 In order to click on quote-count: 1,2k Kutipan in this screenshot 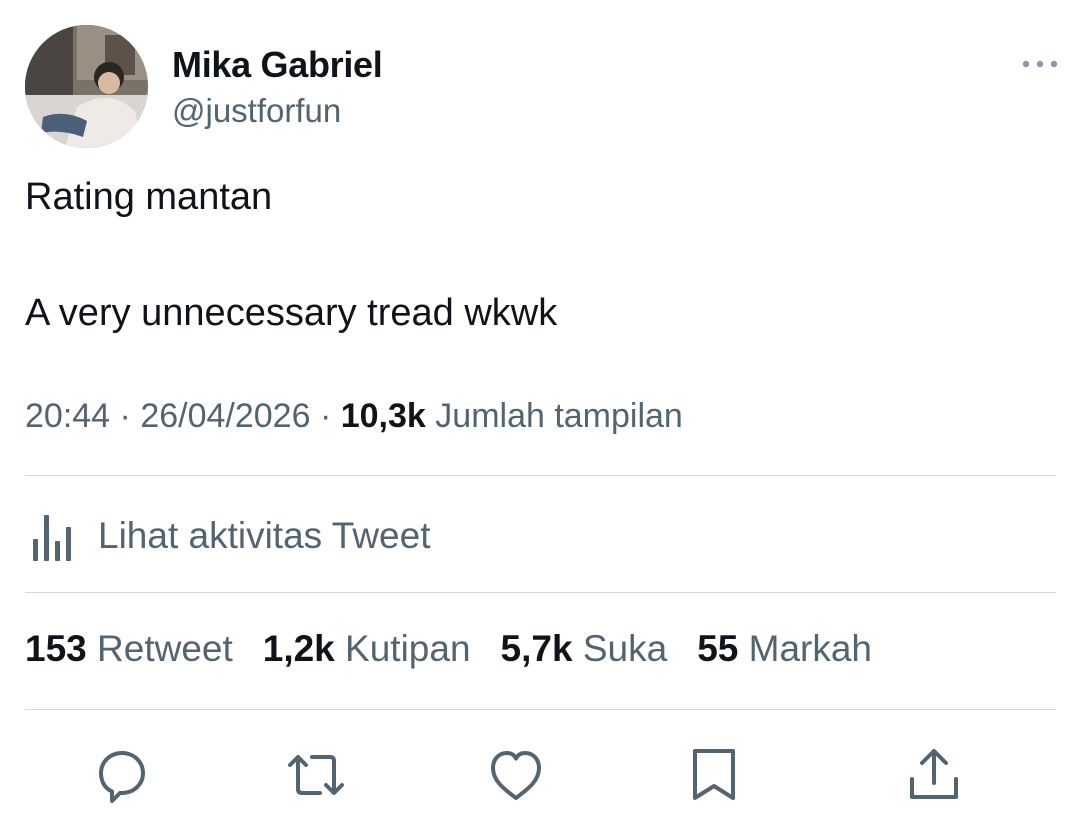, I will do `click(367, 649)`.